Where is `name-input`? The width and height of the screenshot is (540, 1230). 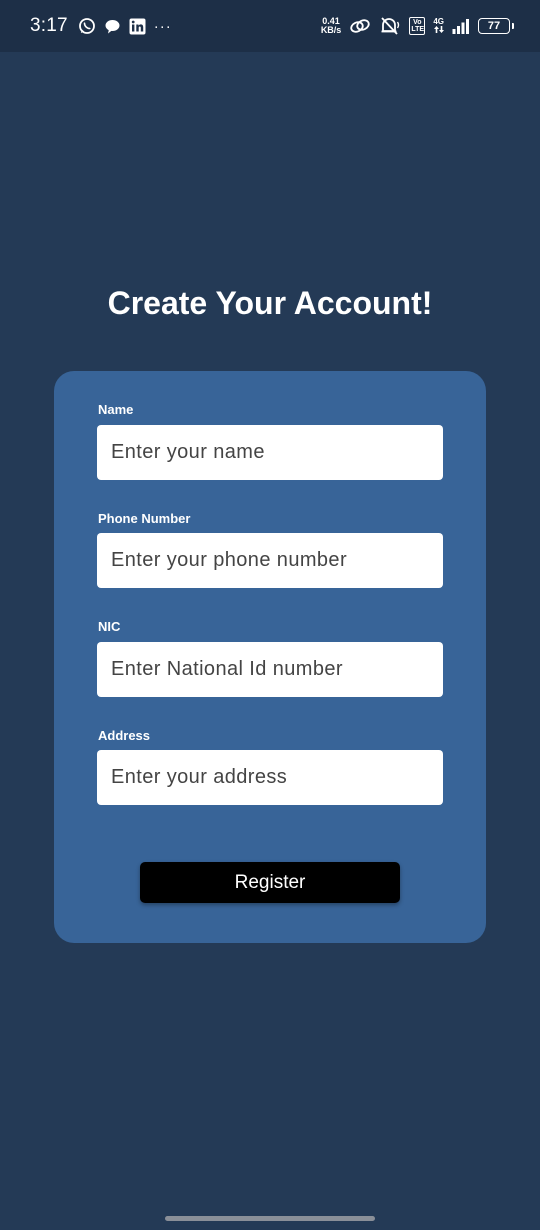
name-input is located at coordinates (270, 452).